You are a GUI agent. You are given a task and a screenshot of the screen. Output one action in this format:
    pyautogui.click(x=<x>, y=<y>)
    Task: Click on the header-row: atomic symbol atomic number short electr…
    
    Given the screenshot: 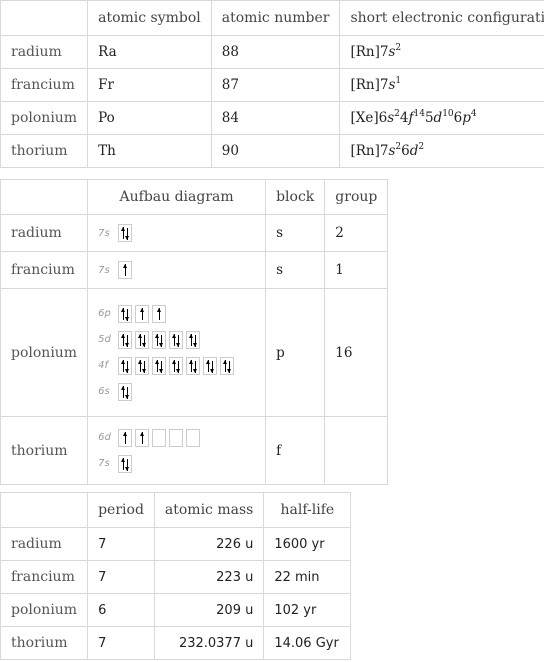 What is the action you would take?
    pyautogui.click(x=272, y=18)
    